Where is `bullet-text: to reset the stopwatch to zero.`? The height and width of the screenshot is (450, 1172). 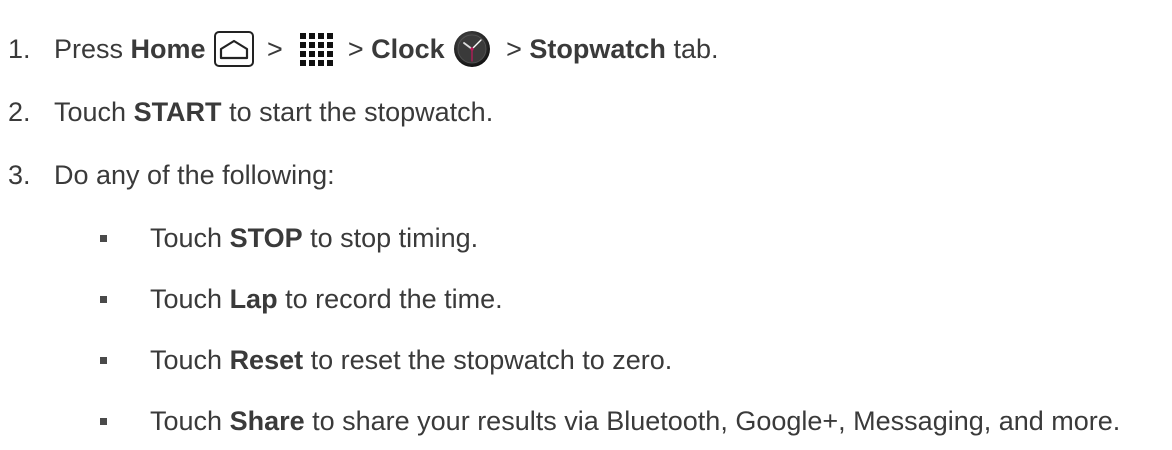 bullet-text: to reset the stopwatch to zero. is located at coordinates (488, 360).